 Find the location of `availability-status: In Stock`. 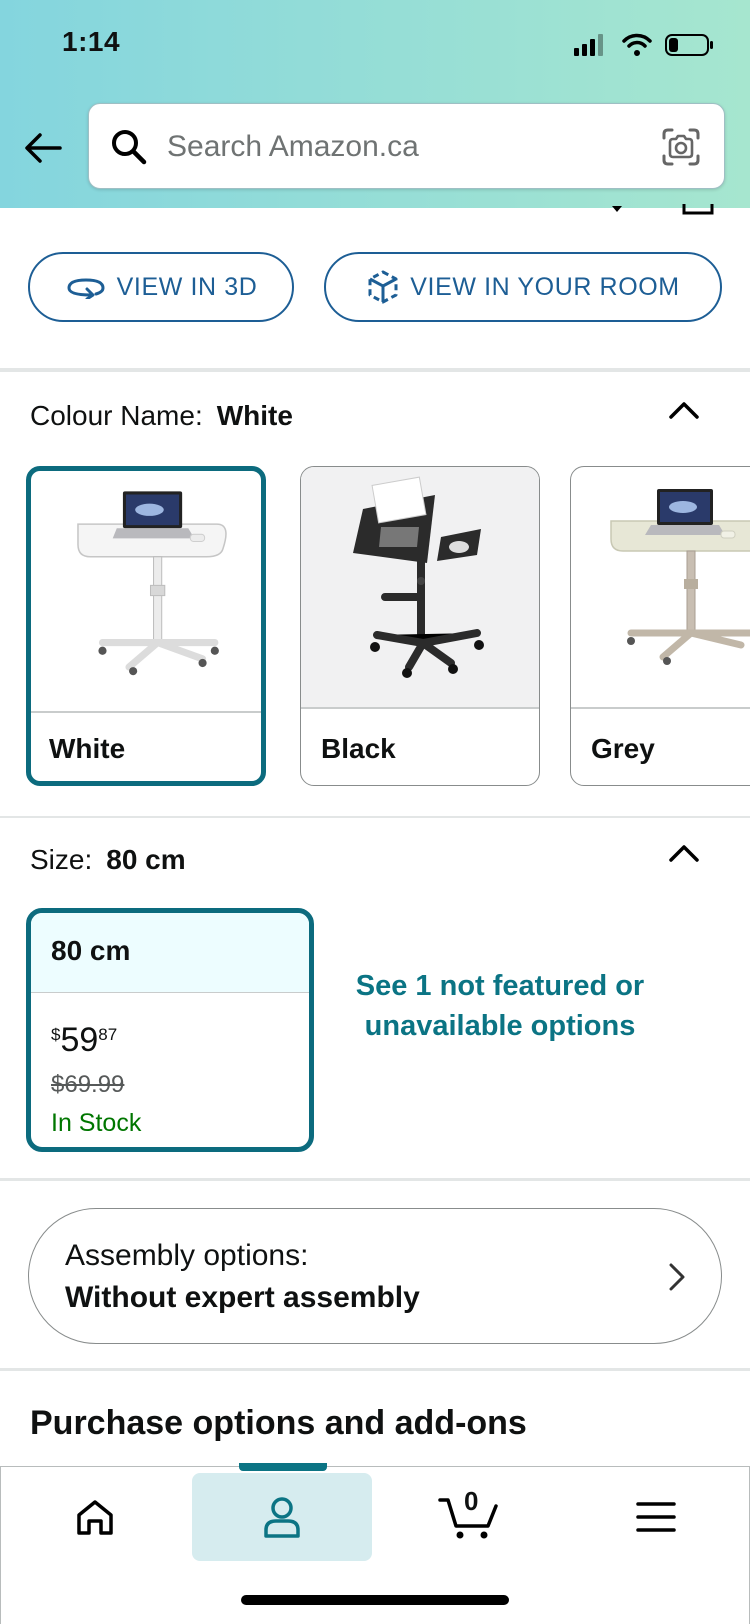

availability-status: In Stock is located at coordinates (96, 1123).